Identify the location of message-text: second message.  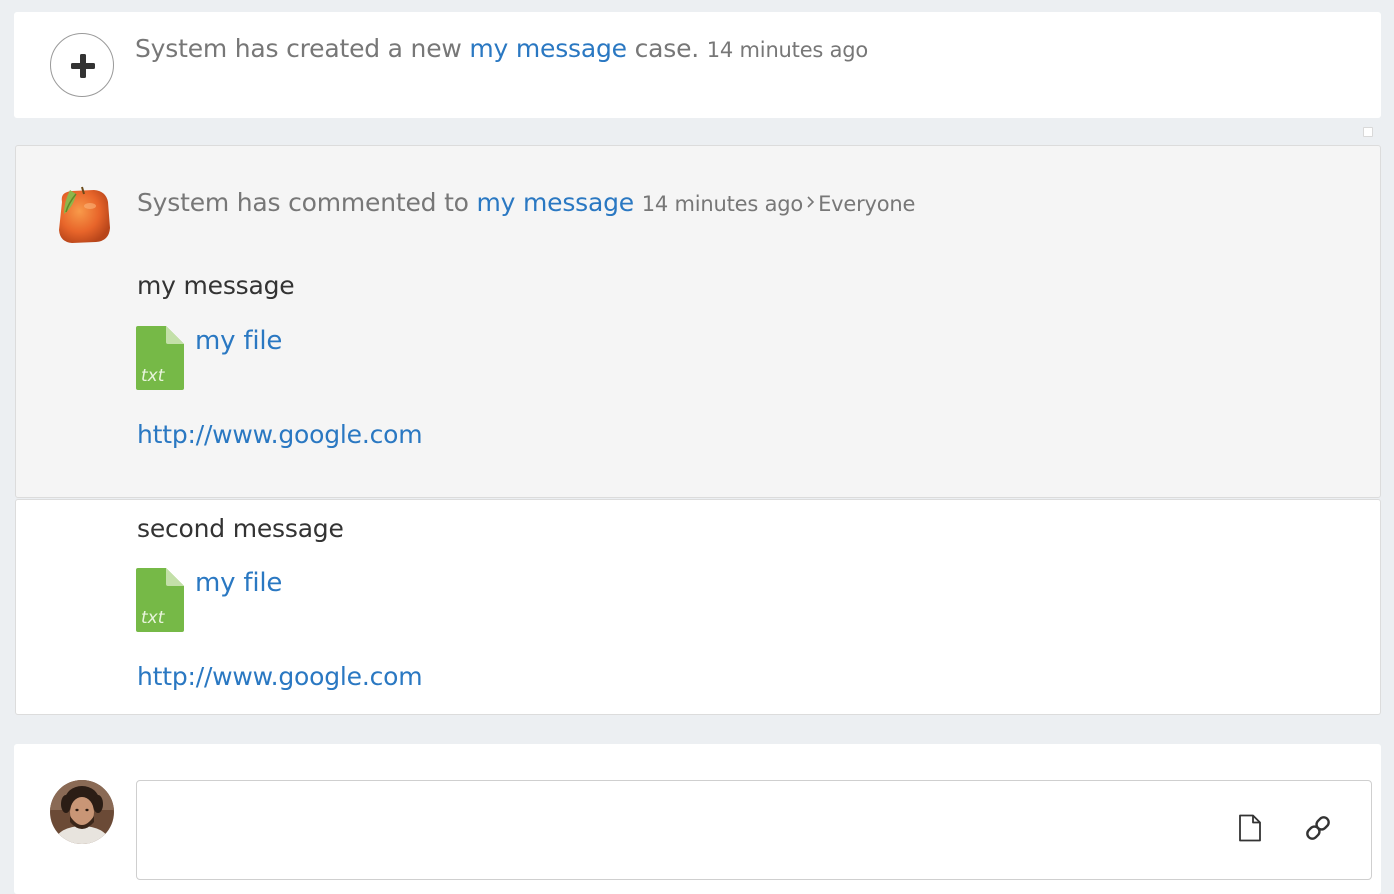
(240, 528).